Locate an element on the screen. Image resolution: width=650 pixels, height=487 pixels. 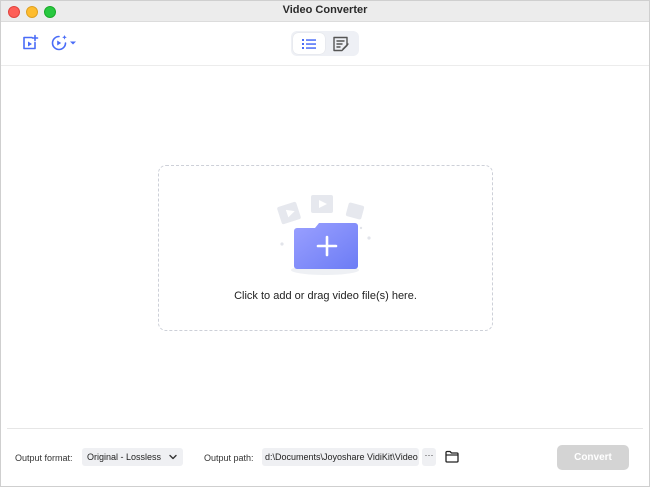
output-format-value: Original - Lossless is located at coordinates (124, 457).